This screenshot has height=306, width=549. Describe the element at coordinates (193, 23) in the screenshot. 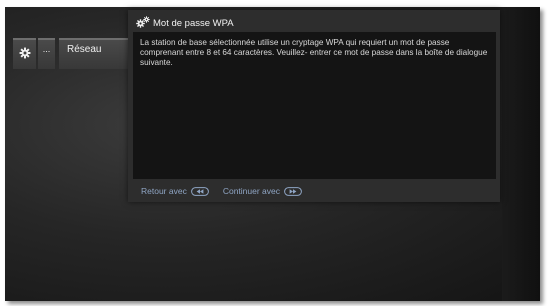

I see `dialog-title: Mot de passe WPA` at that location.